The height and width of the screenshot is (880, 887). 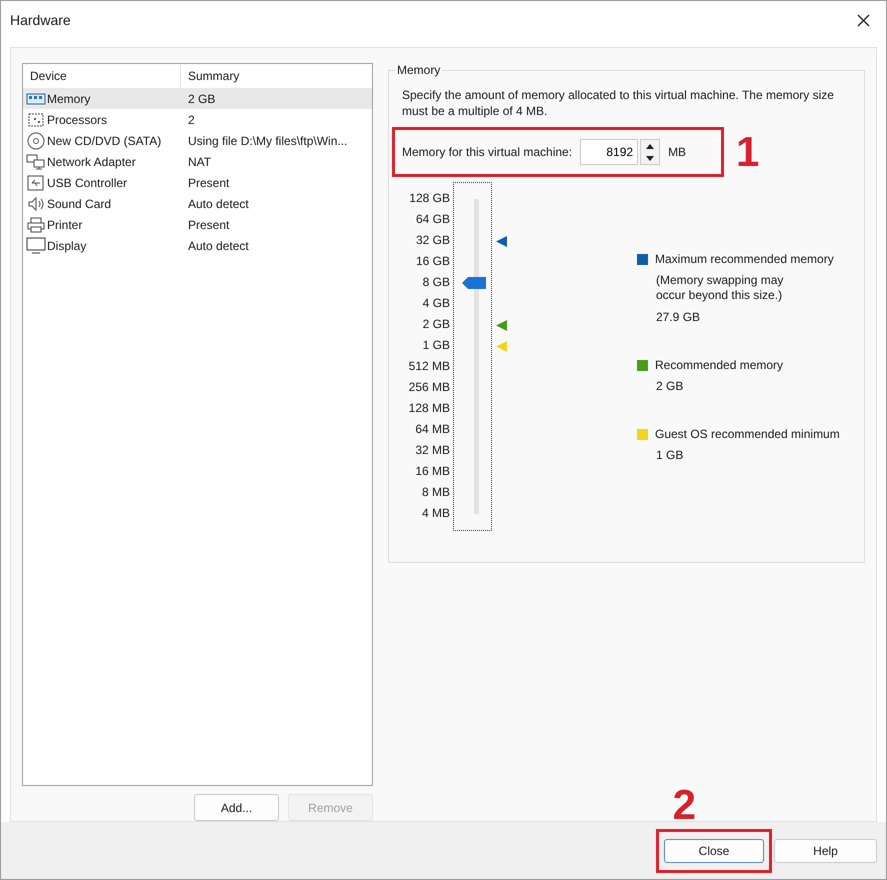 I want to click on device-name: Display, so click(x=66, y=245).